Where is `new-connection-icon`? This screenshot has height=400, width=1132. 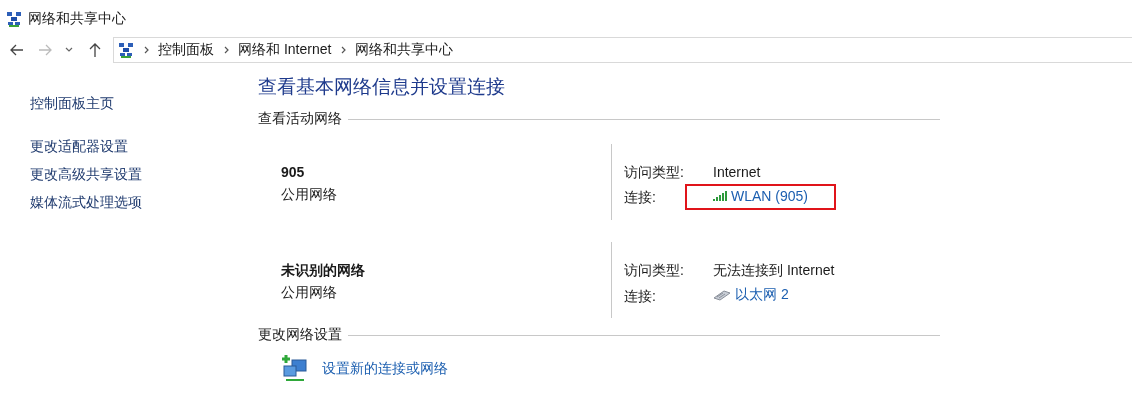 new-connection-icon is located at coordinates (295, 369).